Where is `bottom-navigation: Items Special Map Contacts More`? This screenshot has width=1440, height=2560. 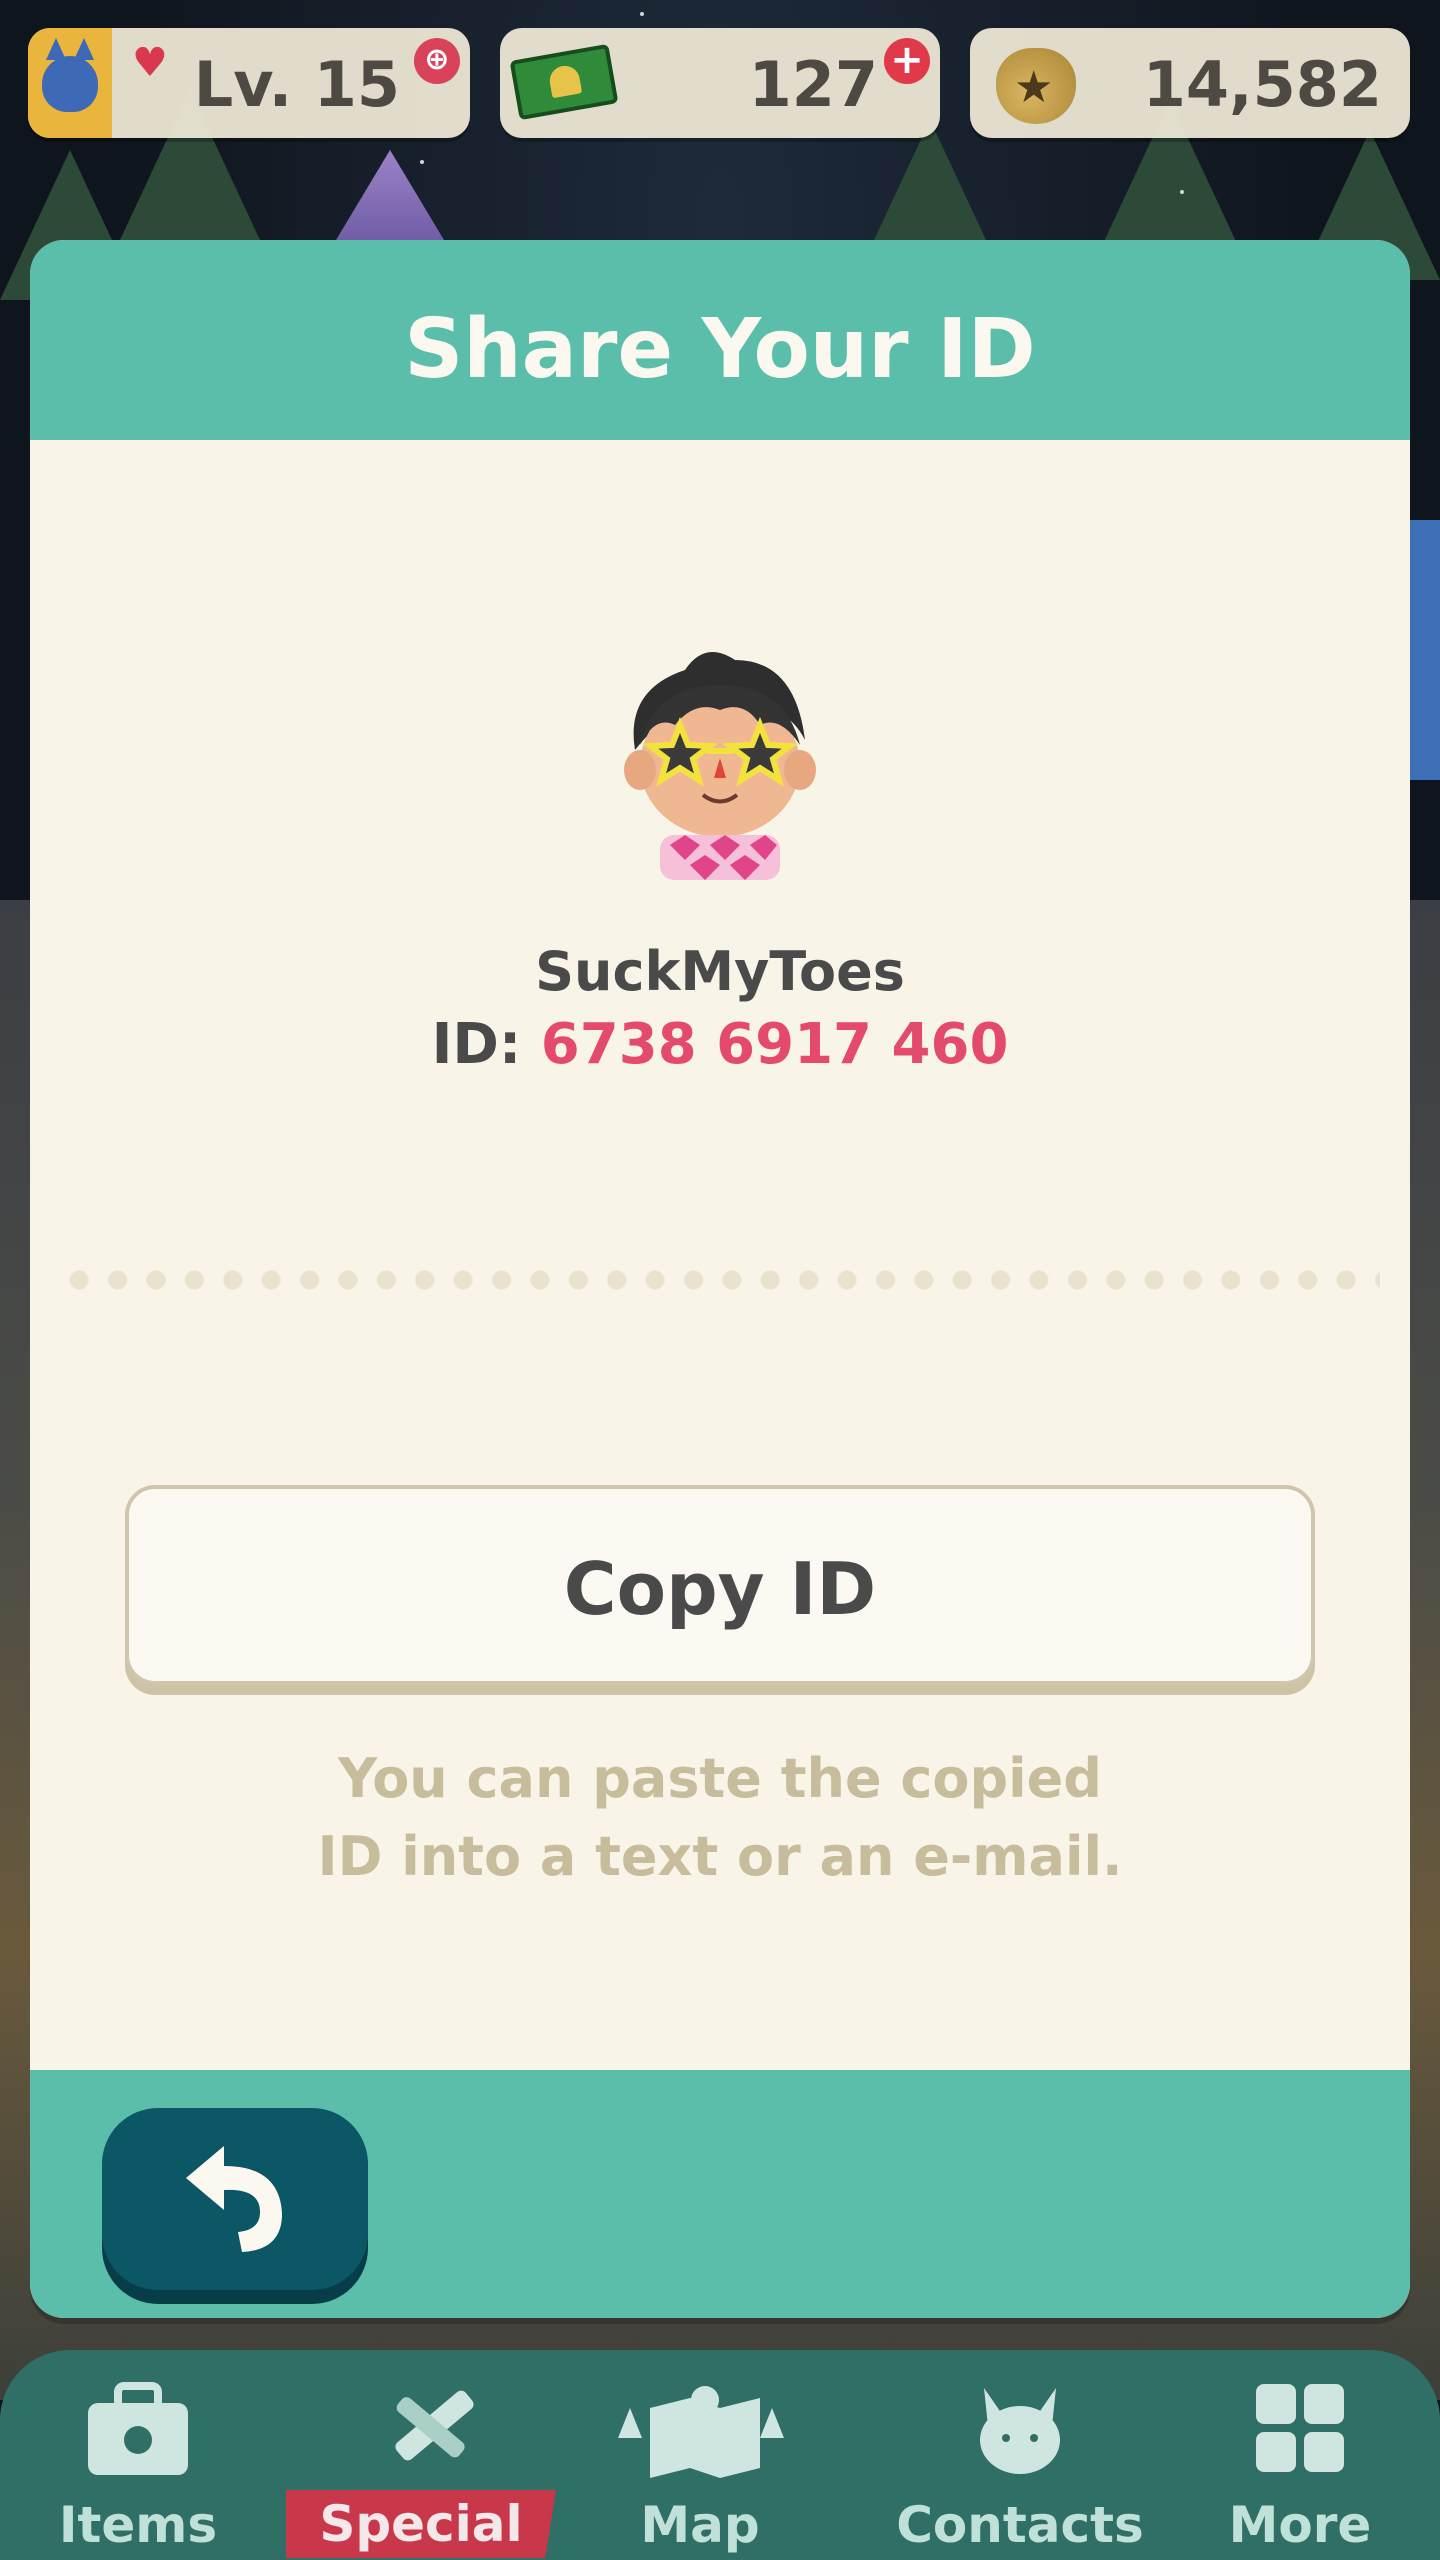 bottom-navigation: Items Special Map Contacts More is located at coordinates (720, 2455).